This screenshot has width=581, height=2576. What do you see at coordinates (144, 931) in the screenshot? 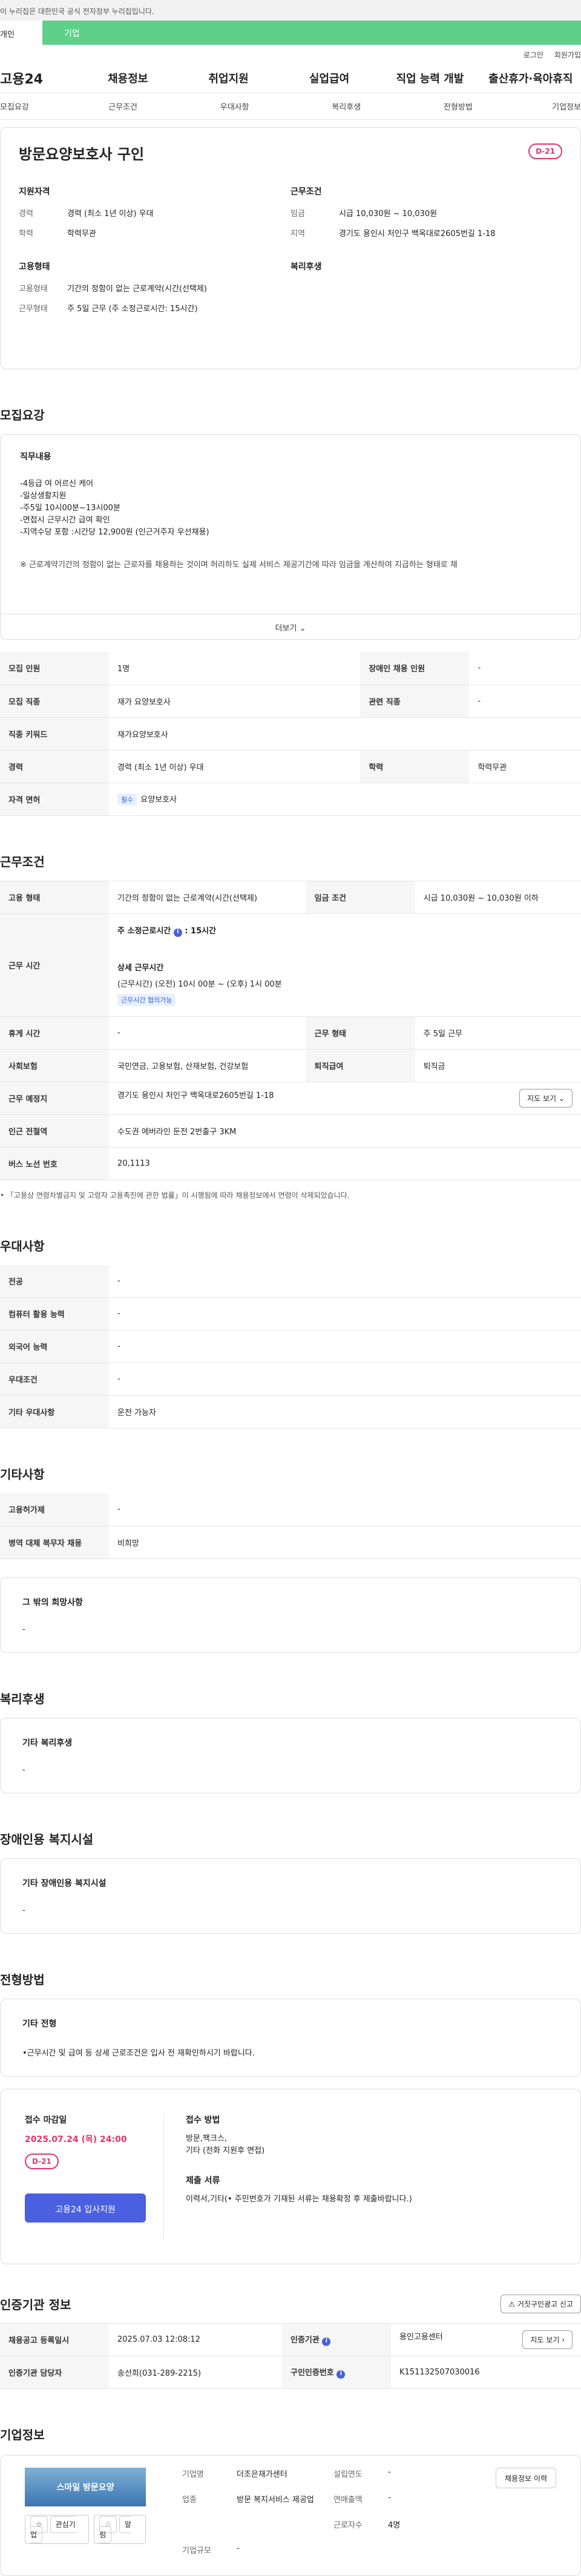
I see `weekly-label: 주 소정근로시간` at bounding box center [144, 931].